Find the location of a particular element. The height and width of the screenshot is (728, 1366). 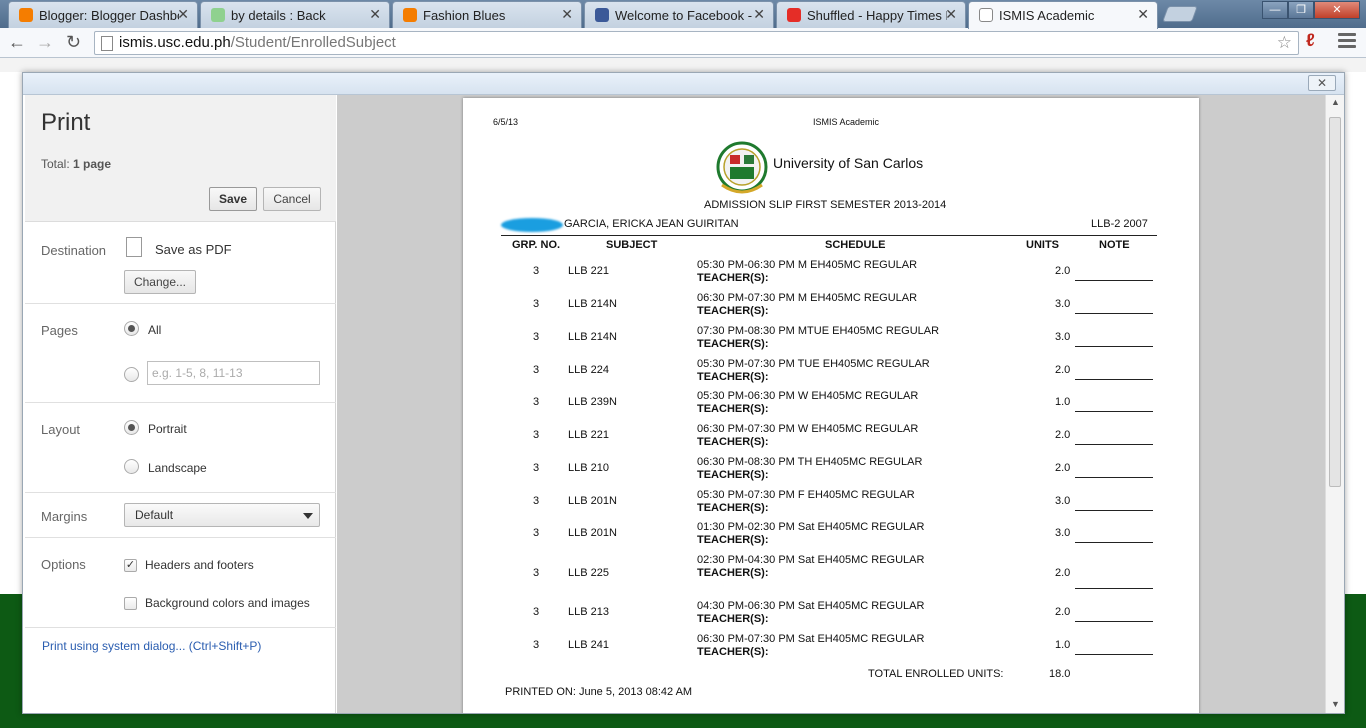

back-icon: ← is located at coordinates (17, 42).